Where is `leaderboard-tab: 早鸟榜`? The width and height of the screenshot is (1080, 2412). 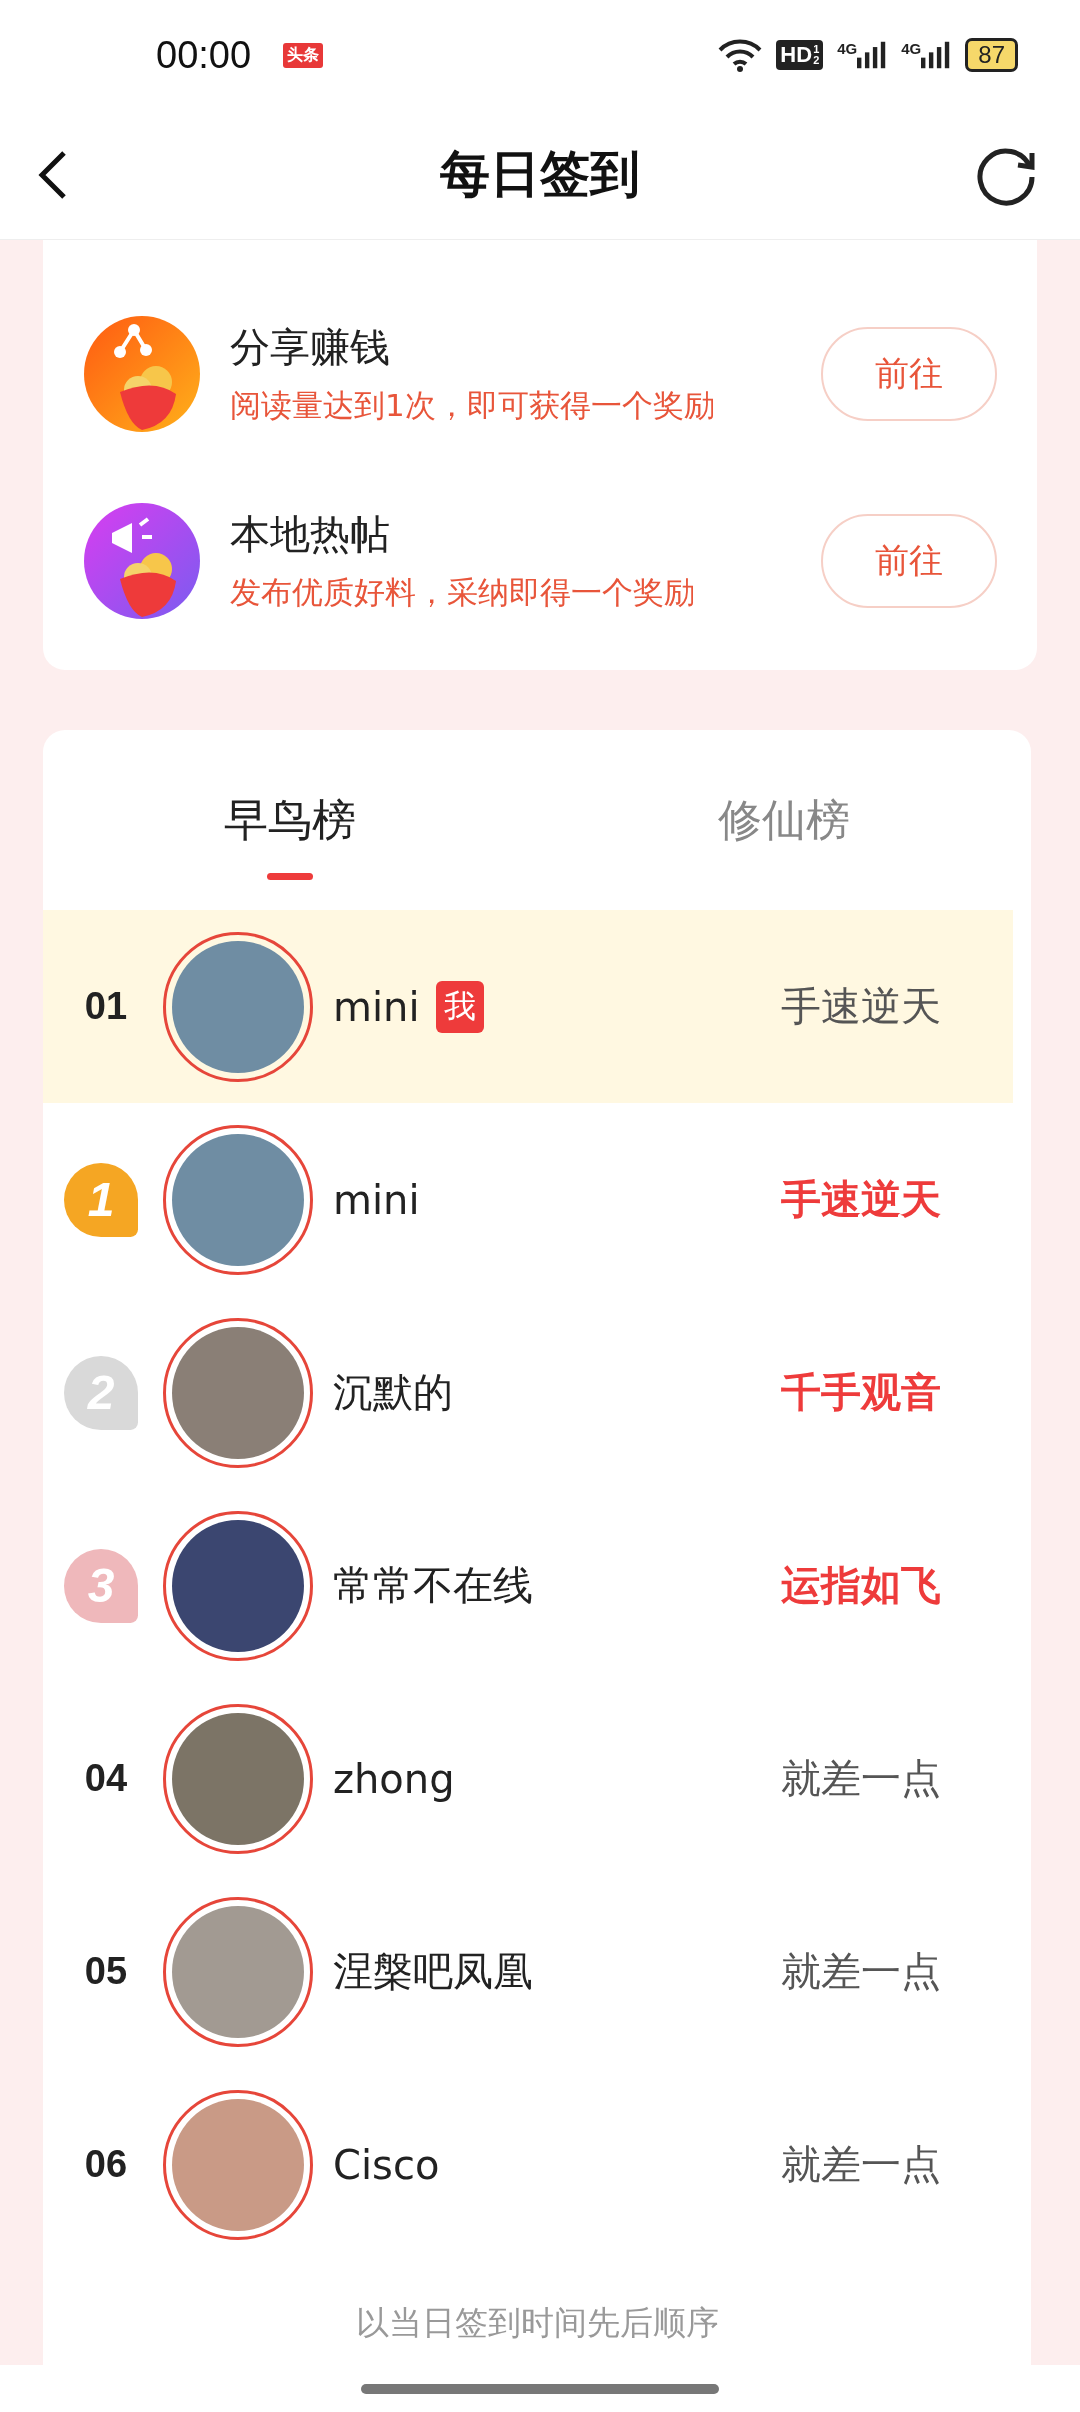 leaderboard-tab: 早鸟榜 is located at coordinates (290, 820).